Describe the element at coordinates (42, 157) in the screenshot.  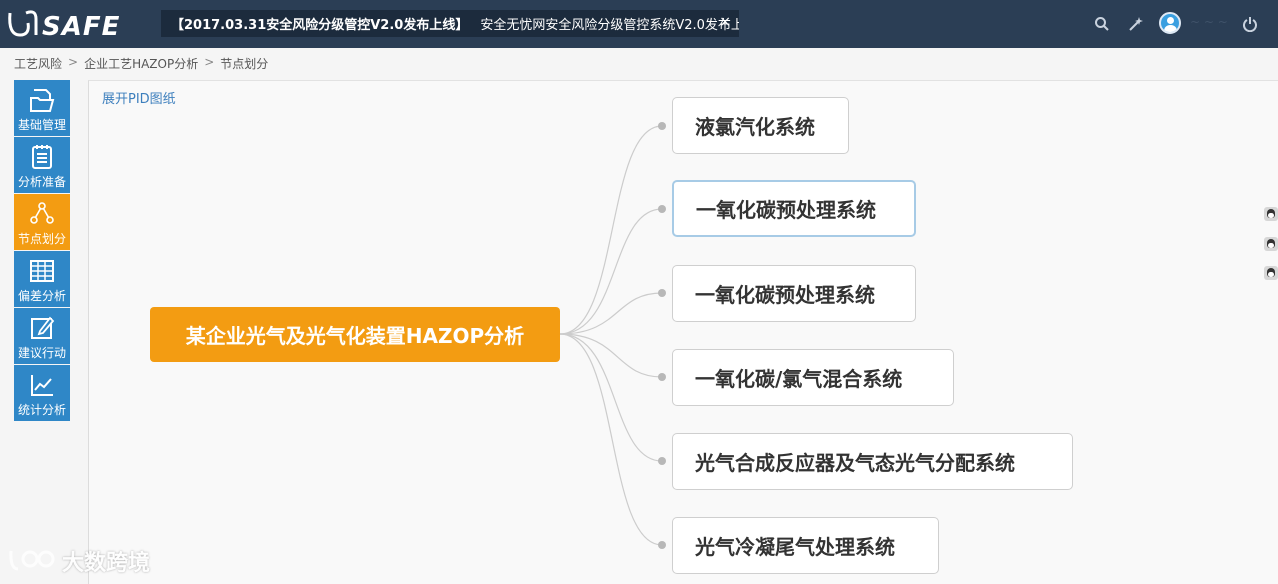
I see `notepad-icon` at that location.